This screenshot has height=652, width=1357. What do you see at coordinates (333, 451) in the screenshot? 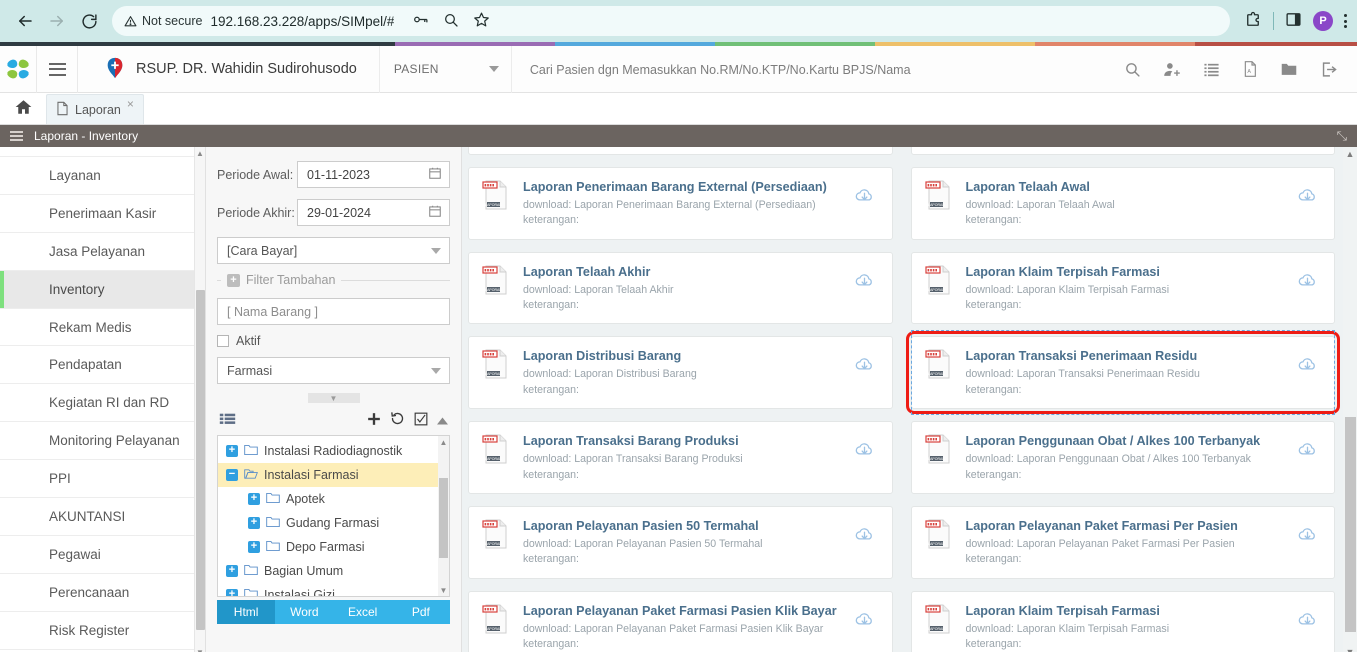
I see `tree-node: + Instalasi Radiodiagnostik` at bounding box center [333, 451].